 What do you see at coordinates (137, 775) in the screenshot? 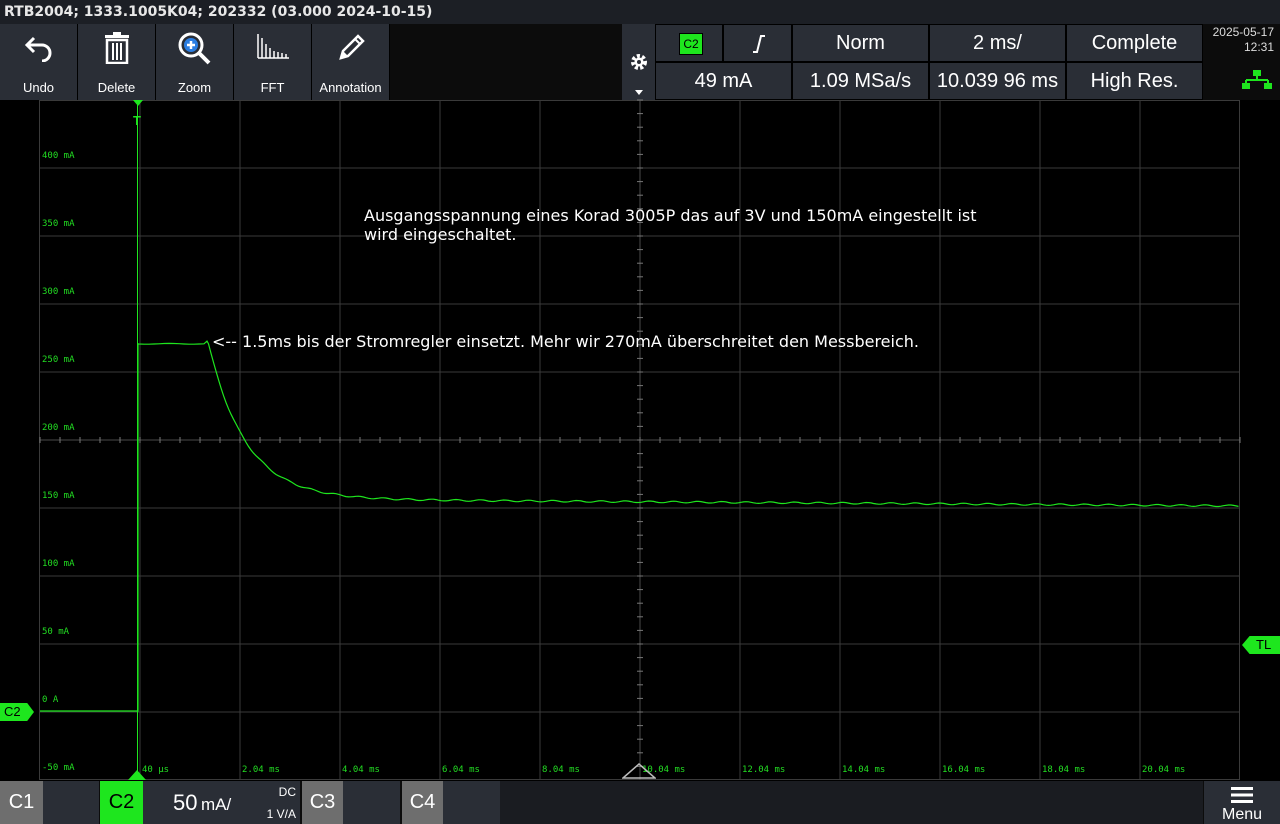
I see `trigger-time-marker-icon` at bounding box center [137, 775].